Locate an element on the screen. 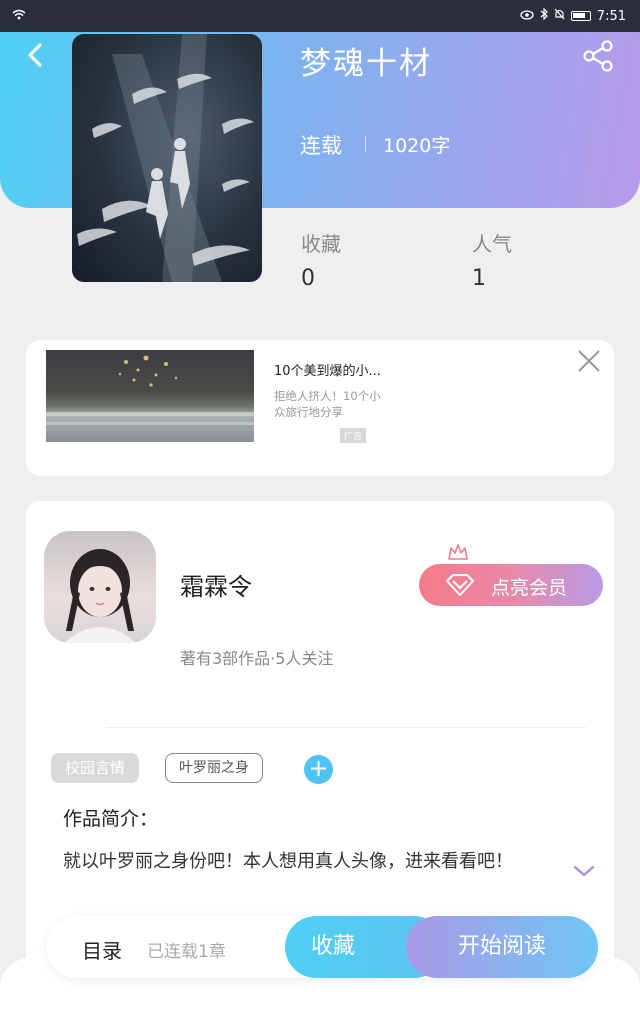 Image resolution: width=640 pixels, height=1024 pixels. share-button is located at coordinates (598, 56).